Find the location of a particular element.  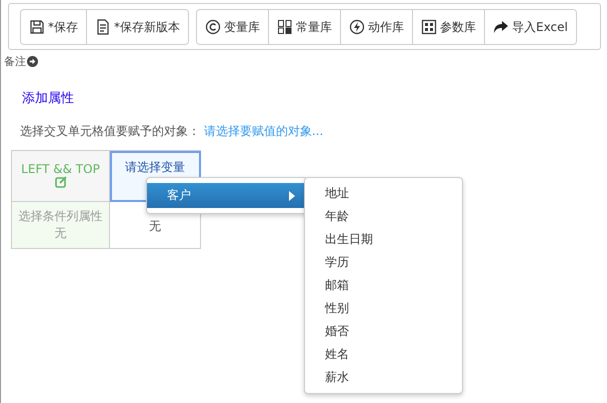

menu-item: 薪水 is located at coordinates (383, 377).